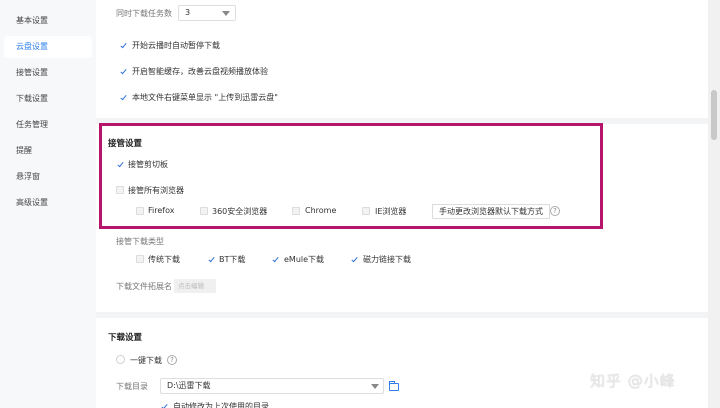 The image size is (720, 408). What do you see at coordinates (211, 259) in the screenshot?
I see `bt-download-checkbox` at bounding box center [211, 259].